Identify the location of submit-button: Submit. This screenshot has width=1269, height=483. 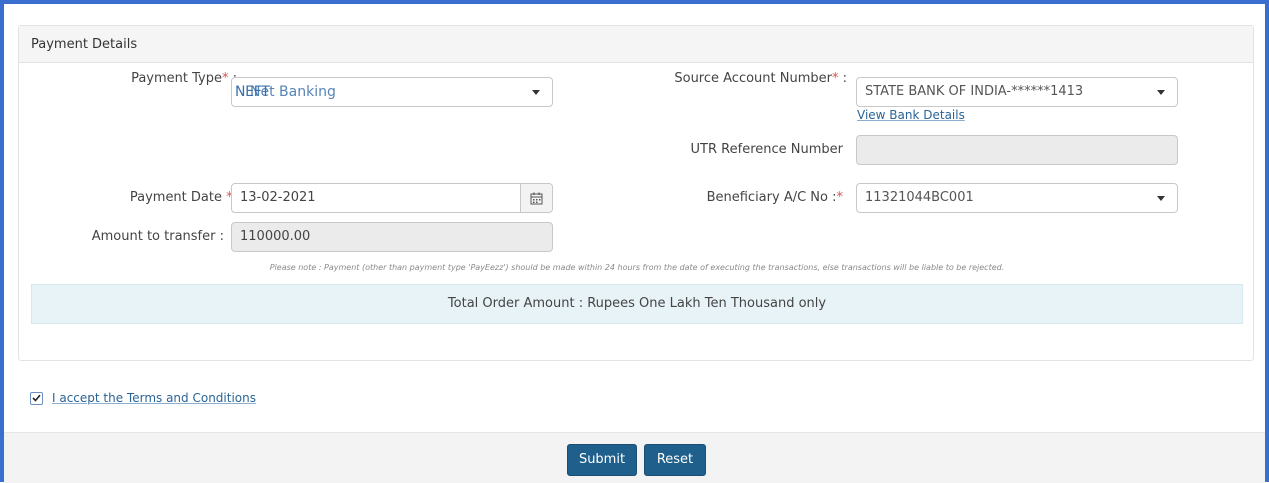
(602, 460).